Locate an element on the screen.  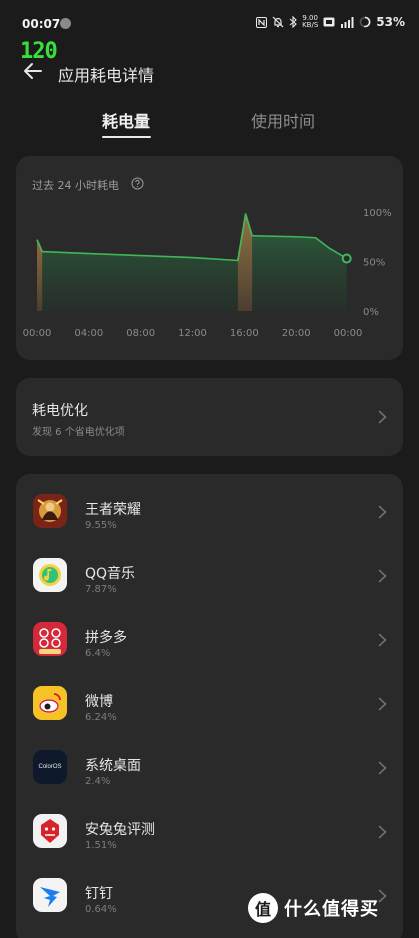
page-title: 应用耗电详情 is located at coordinates (106, 75).